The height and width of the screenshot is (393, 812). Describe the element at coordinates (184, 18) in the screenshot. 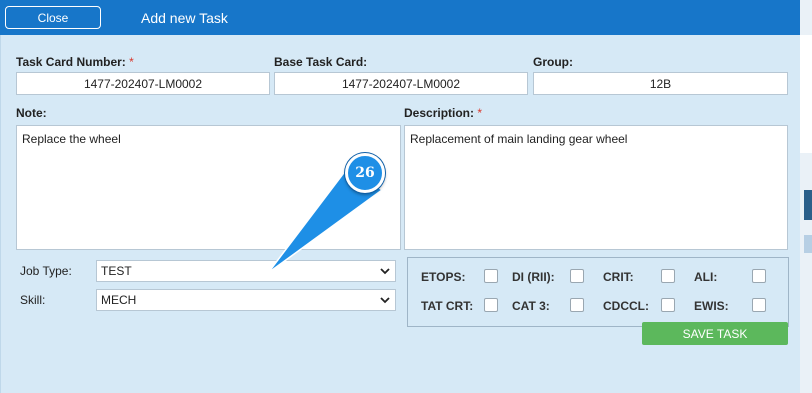

I see `modal-title: Add new Task` at that location.